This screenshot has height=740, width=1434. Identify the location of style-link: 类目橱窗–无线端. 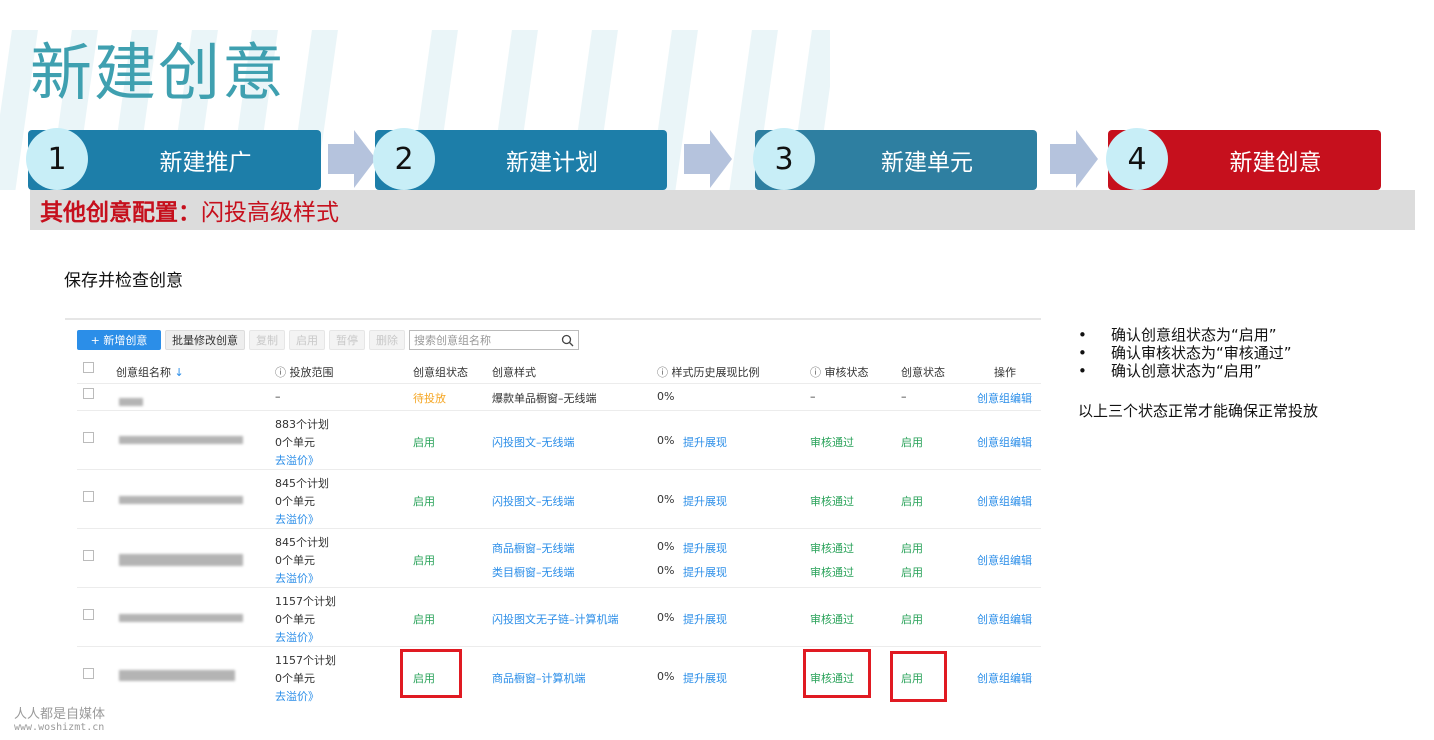
(533, 572).